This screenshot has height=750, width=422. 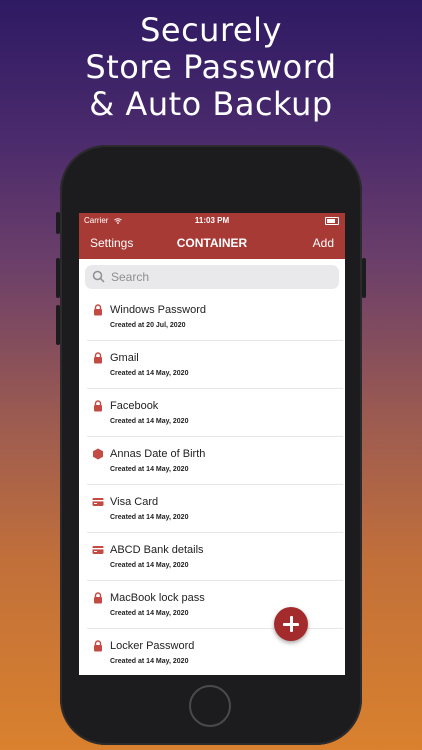 What do you see at coordinates (134, 502) in the screenshot?
I see `item-name: Visa Card` at bounding box center [134, 502].